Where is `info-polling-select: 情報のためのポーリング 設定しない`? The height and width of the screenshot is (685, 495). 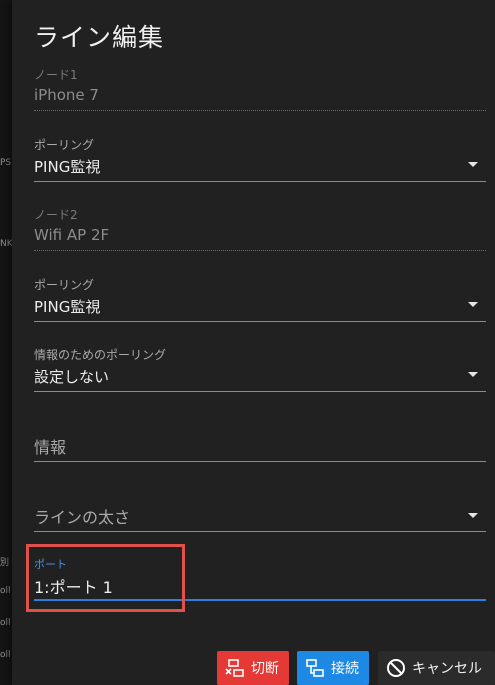 info-polling-select: 情報のためのポーリング 設定しない is located at coordinates (260, 368).